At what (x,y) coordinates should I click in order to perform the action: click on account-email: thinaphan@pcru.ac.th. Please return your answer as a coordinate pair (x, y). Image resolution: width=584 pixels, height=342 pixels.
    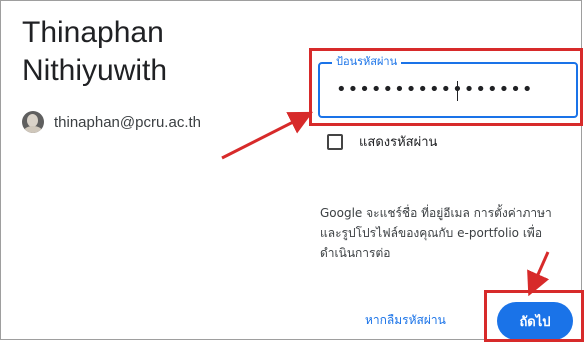
    Looking at the image, I should click on (127, 122).